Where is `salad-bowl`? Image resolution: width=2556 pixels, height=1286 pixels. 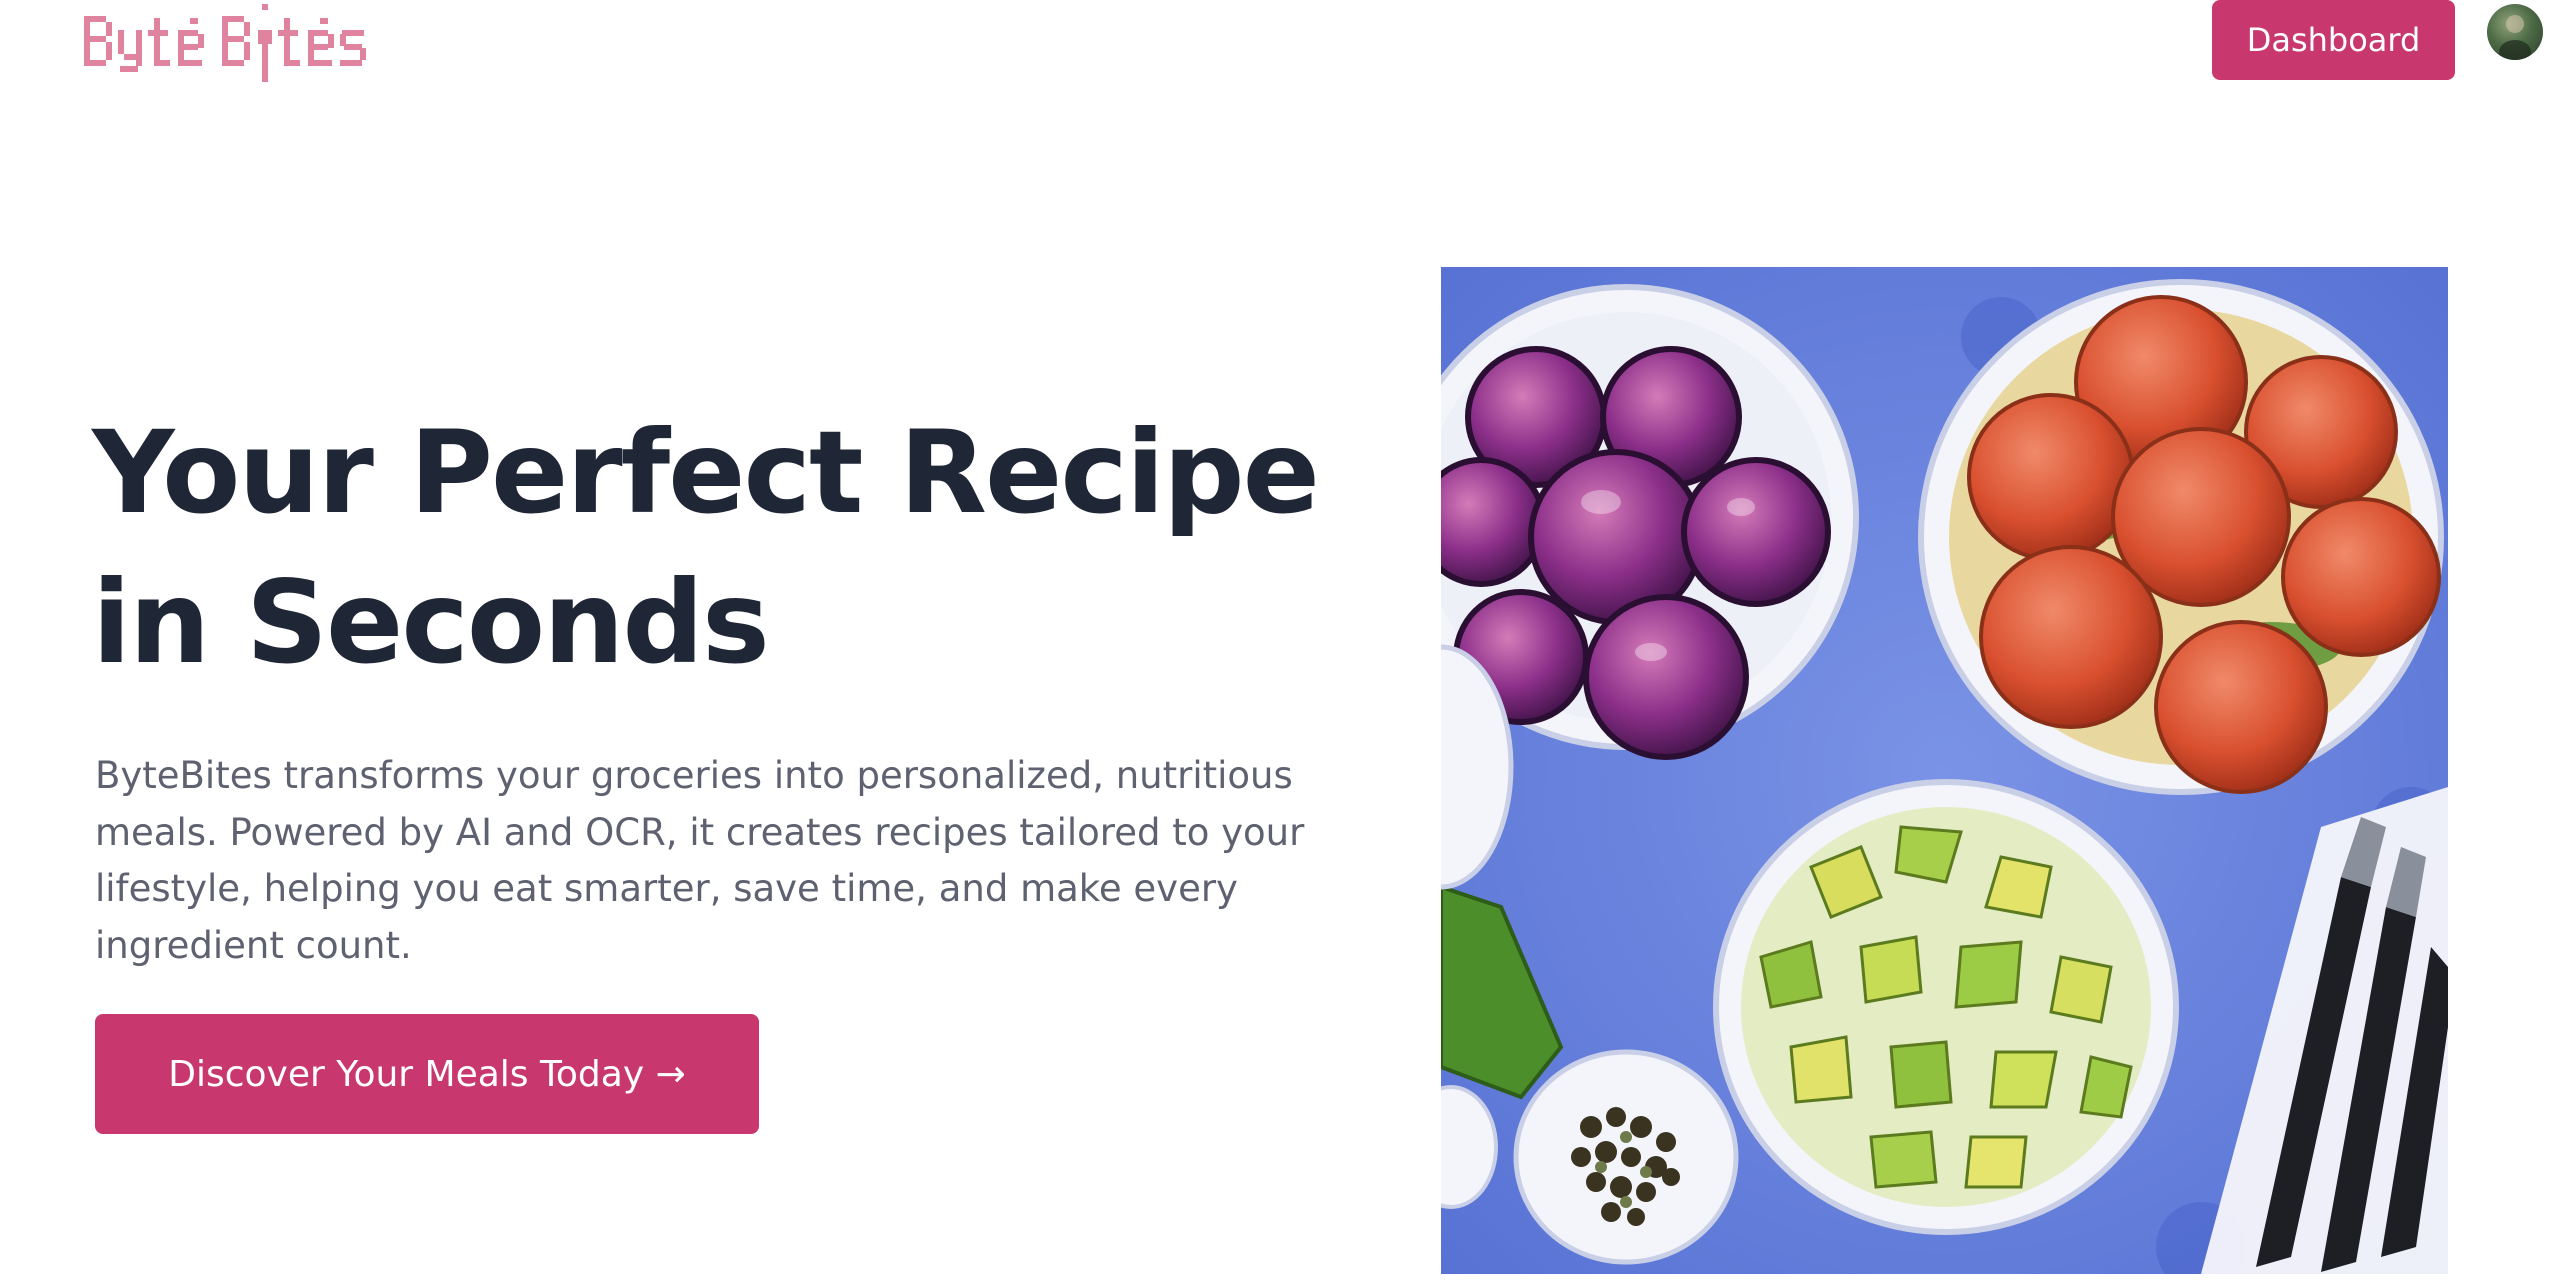 salad-bowl is located at coordinates (1946, 1007).